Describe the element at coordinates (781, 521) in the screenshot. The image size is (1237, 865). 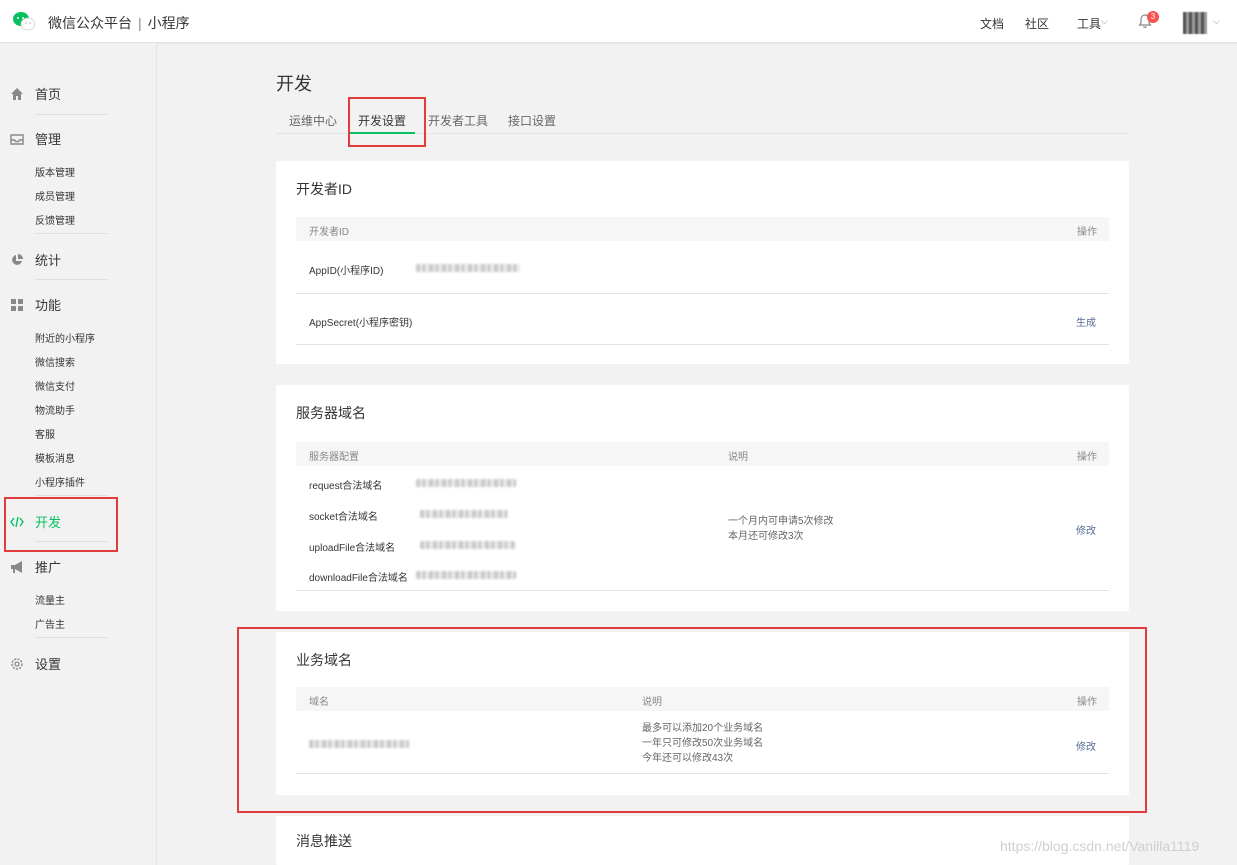
I see `note-line: 一个月内可申请5次修改` at that location.